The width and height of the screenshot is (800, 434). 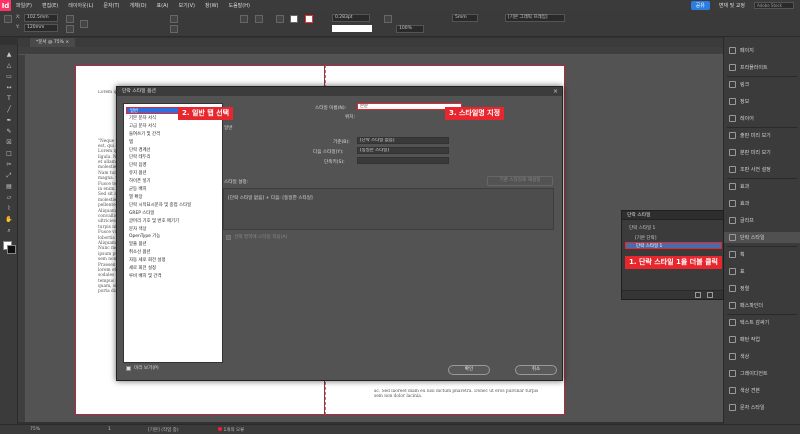 I want to click on scissors-tool-icon: ✂, so click(x=9, y=165).